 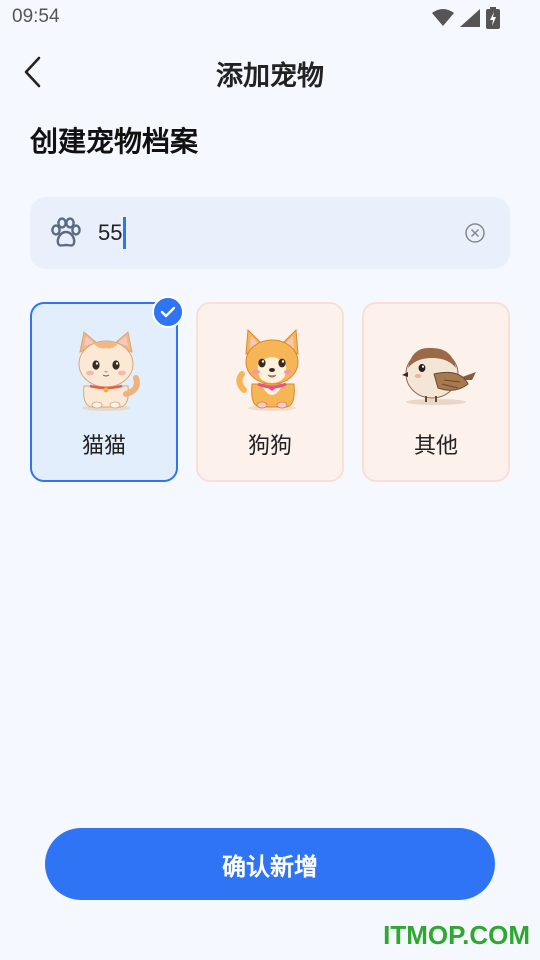 I want to click on status-time: 09:54, so click(x=36, y=16).